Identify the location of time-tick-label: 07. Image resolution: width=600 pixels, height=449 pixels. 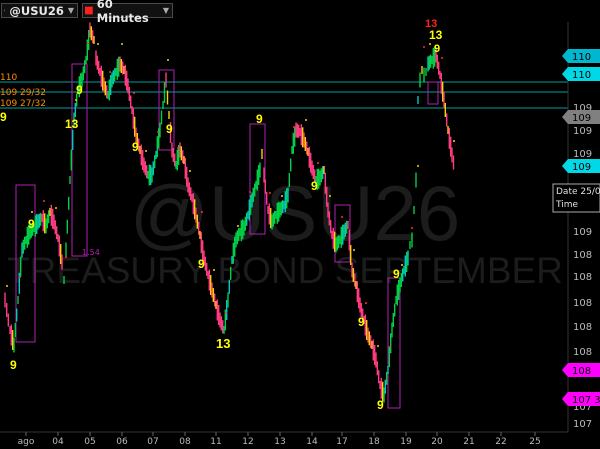
(152, 442).